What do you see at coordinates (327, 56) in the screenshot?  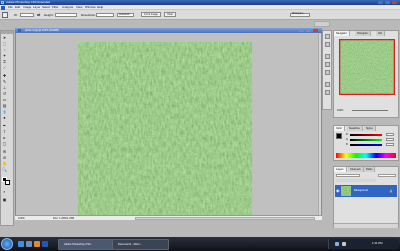 I see `brushes-palette-icon` at bounding box center [327, 56].